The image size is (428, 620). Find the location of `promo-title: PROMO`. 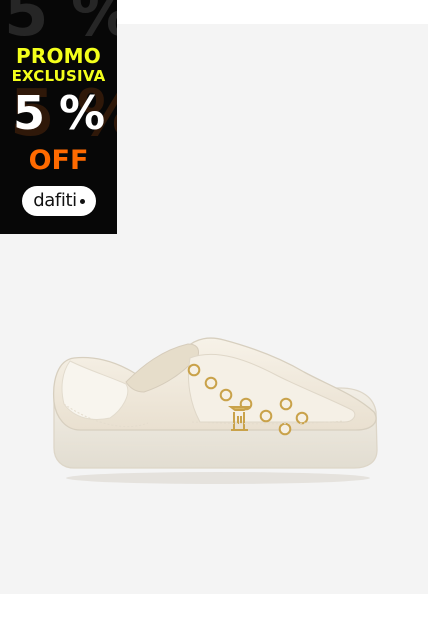

promo-title: PROMO is located at coordinates (58, 56).